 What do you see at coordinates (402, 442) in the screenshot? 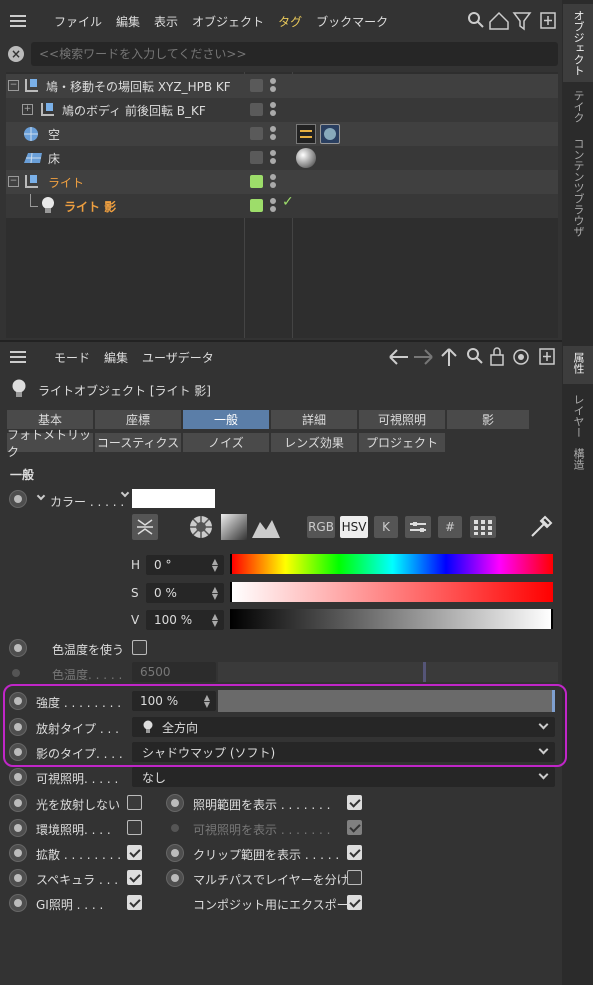
I see `tab-project: プロジェクト` at bounding box center [402, 442].